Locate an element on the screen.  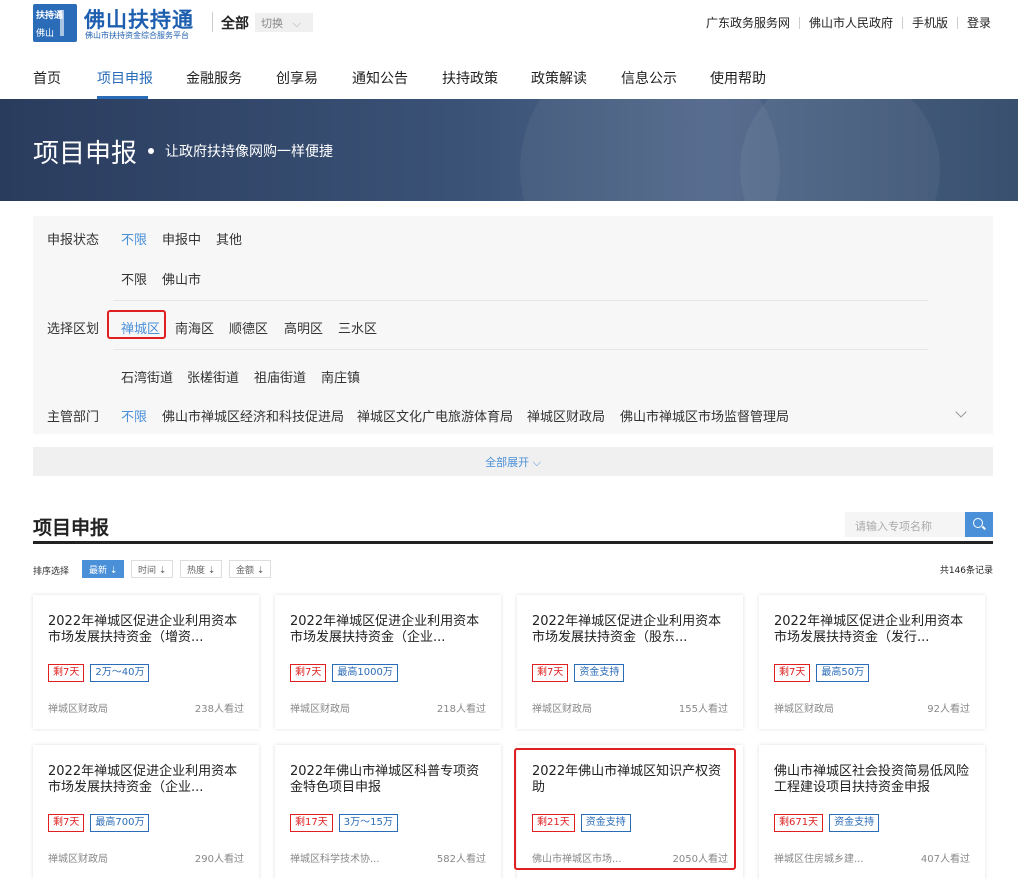
brand-subtitle: 佛山市扶持资金综合服务平台 is located at coordinates (137, 35).